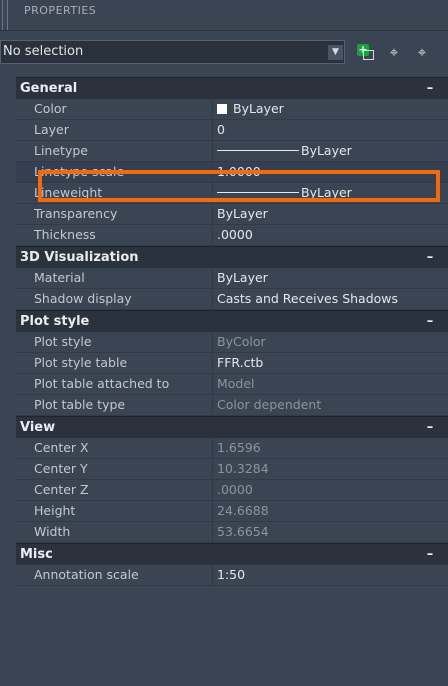 This screenshot has width=448, height=686. Describe the element at coordinates (43, 51) in the screenshot. I see `selection-value: No selection` at that location.